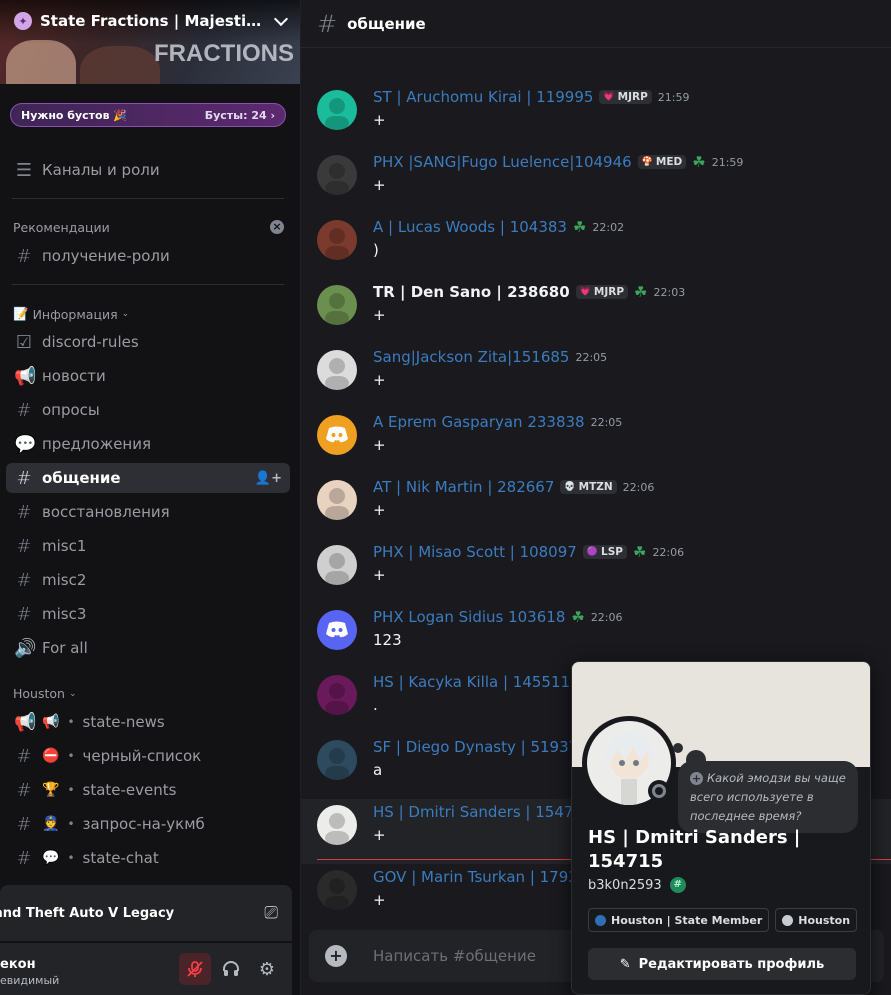 This screenshot has height=995, width=891. Describe the element at coordinates (45, 693) in the screenshot. I see `category-houston: Houston ⌄` at that location.